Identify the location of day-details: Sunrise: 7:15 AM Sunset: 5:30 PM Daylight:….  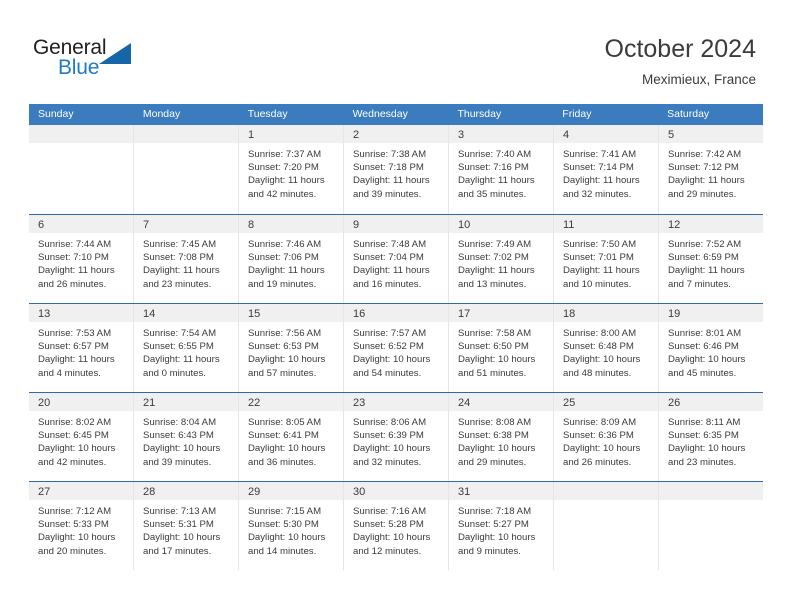
(291, 529).